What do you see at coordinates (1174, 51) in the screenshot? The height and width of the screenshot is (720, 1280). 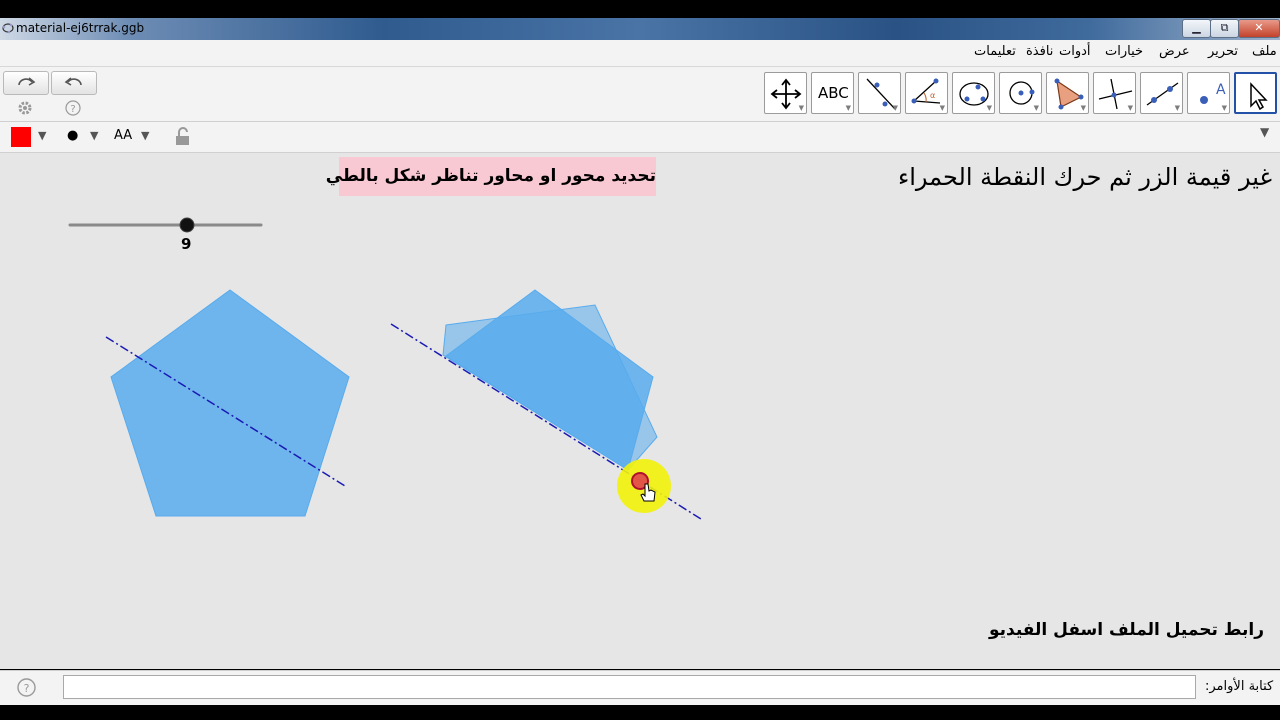 I see `menu-view: عرض` at bounding box center [1174, 51].